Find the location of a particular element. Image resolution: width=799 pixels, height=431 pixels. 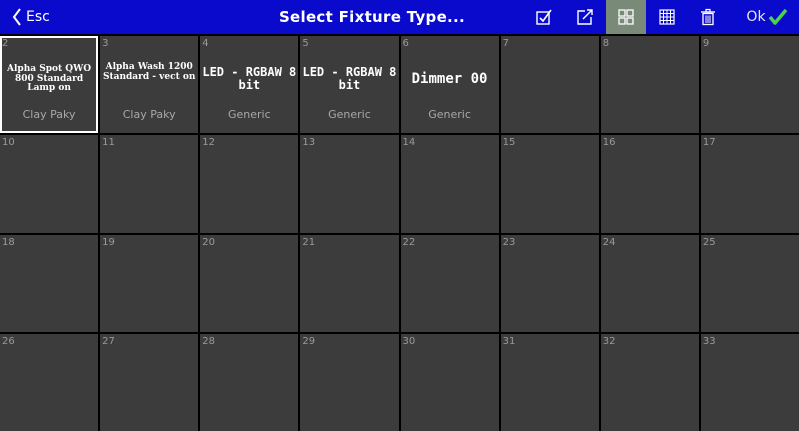

title-bar: Esc Select Fixture Type... Ok is located at coordinates (399, 17).